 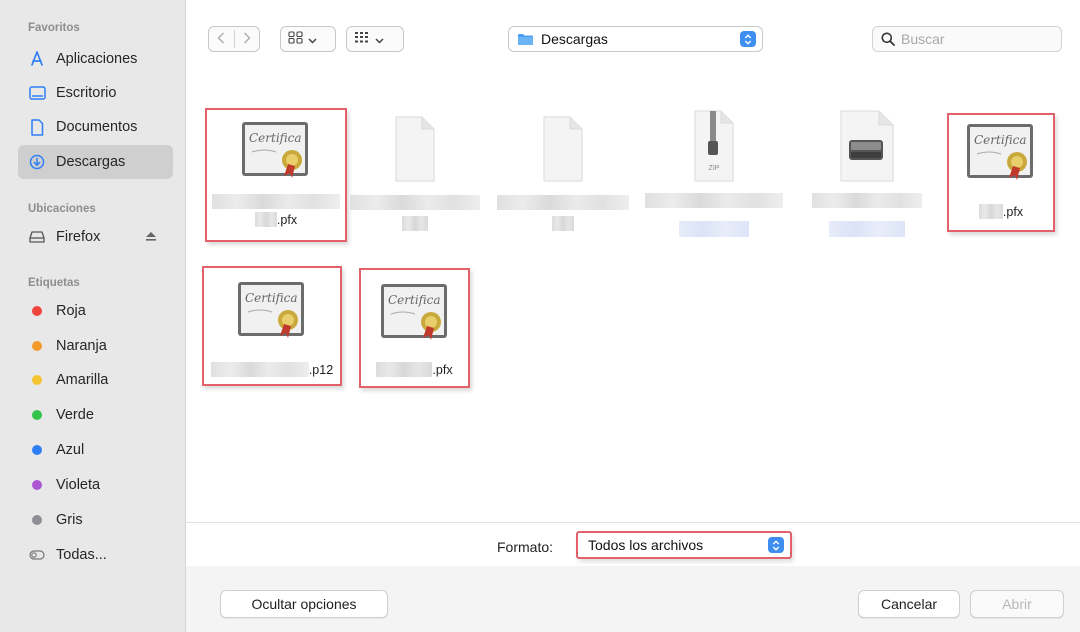 I want to click on sidebar-item-label: Escritorio, so click(x=86, y=93).